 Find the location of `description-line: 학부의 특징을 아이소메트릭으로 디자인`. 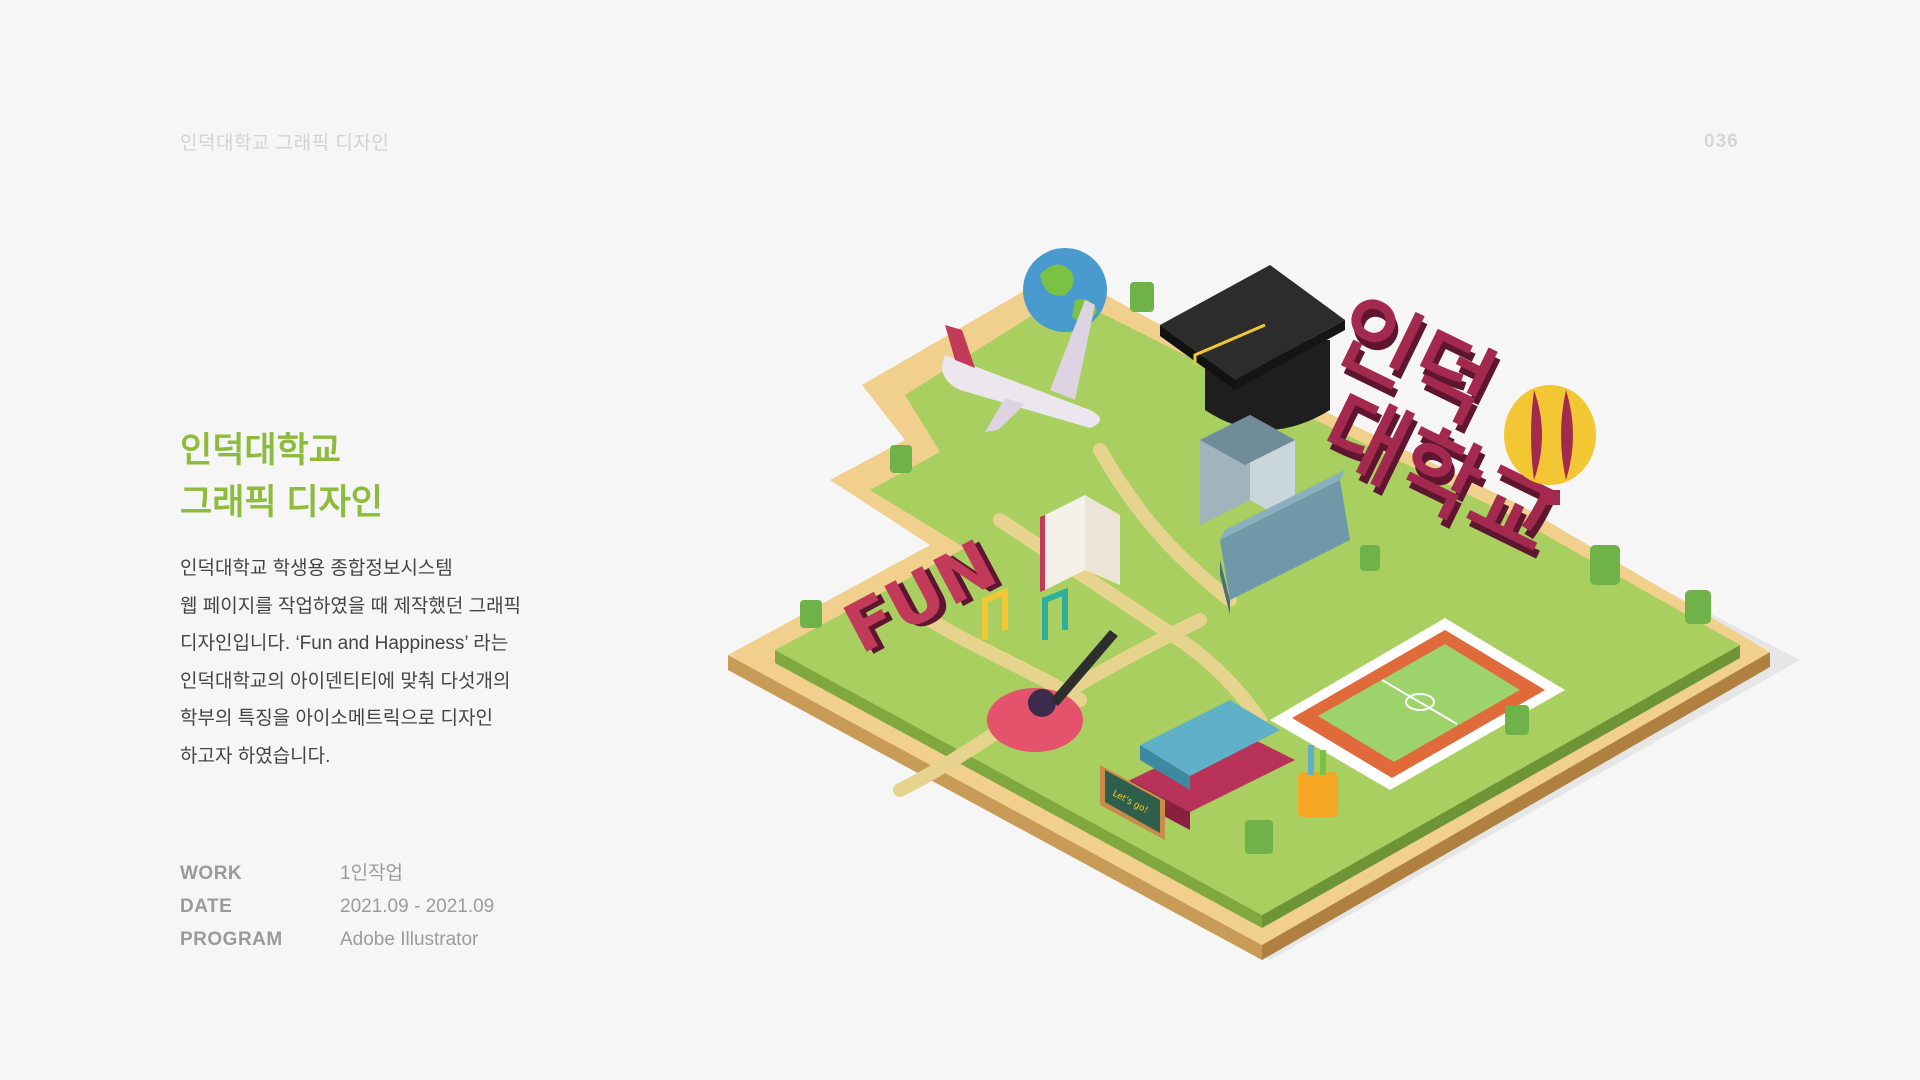

description-line: 학부의 특징을 아이소메트릭으로 디자인 is located at coordinates (336, 718).